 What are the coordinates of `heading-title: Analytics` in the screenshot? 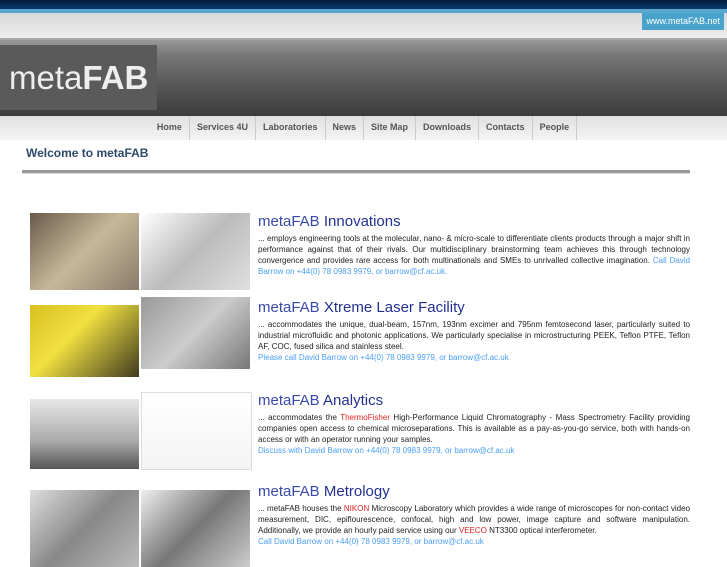 It's located at (351, 400).